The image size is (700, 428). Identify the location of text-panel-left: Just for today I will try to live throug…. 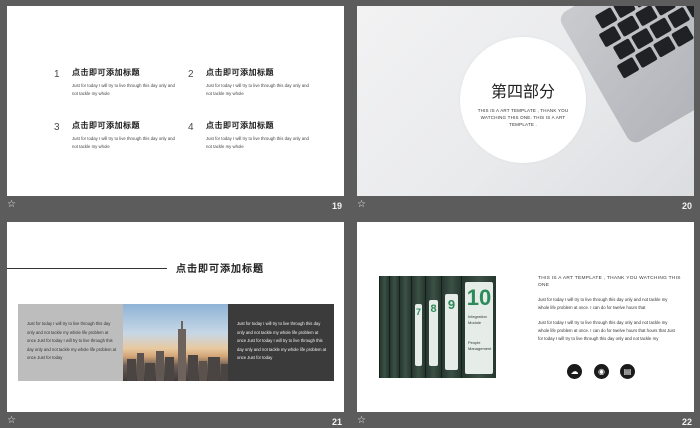
(70, 342).